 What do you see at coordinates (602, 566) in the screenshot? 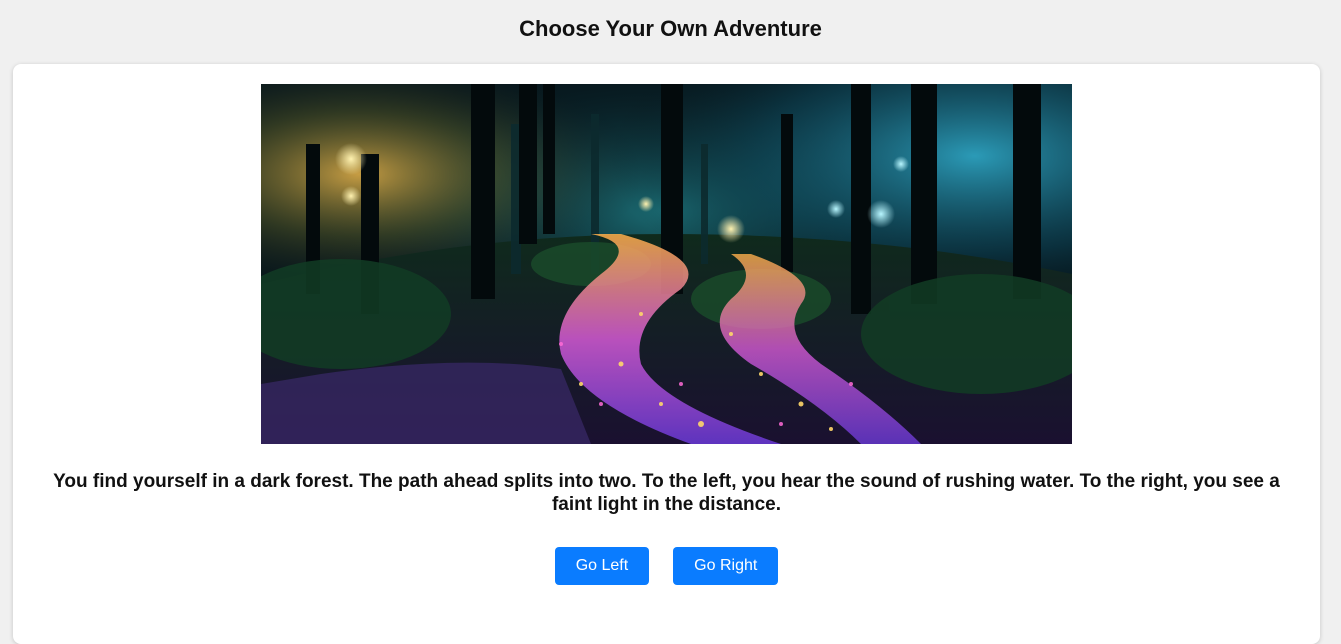
I see `go-left-button: Go Left` at bounding box center [602, 566].